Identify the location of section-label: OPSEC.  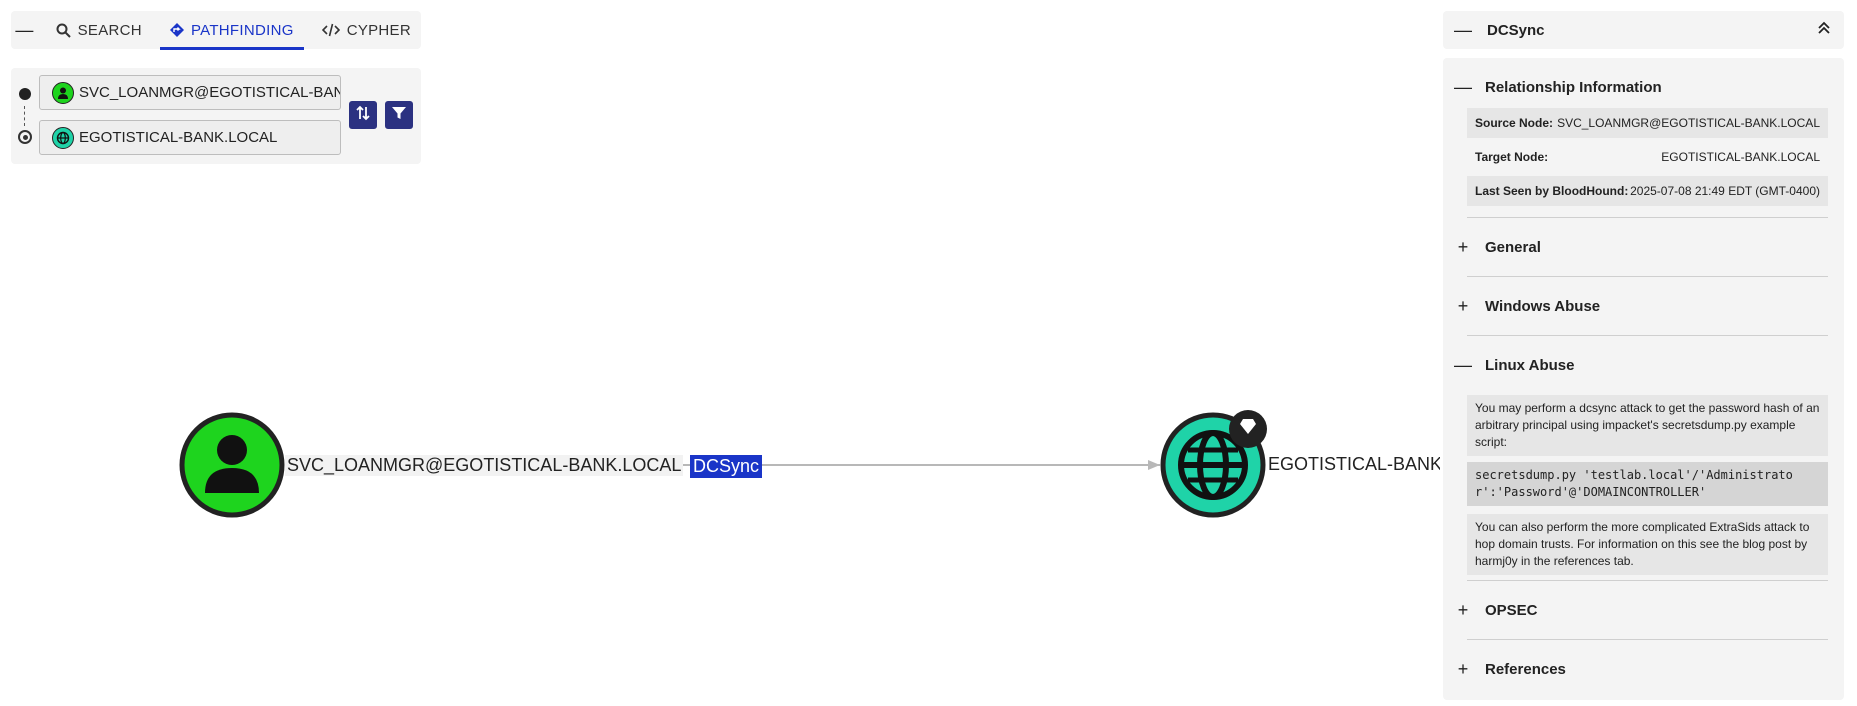
(1511, 610).